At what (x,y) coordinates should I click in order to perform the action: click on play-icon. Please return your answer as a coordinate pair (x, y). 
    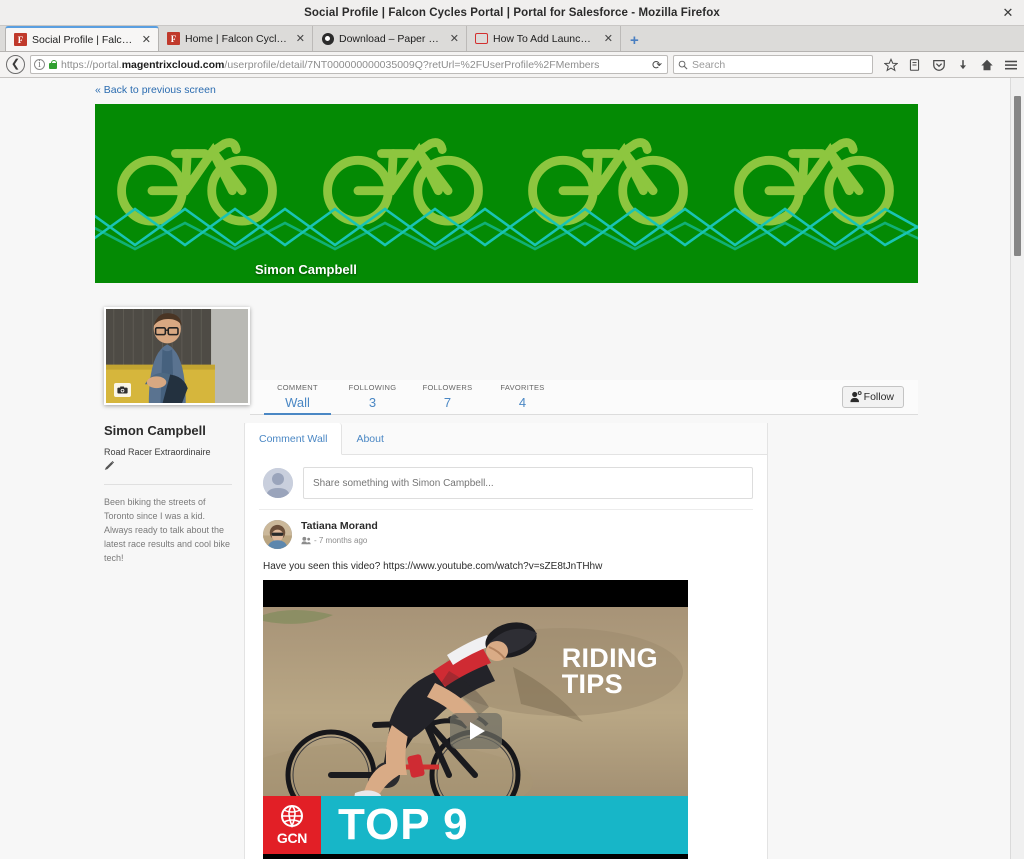
    Looking at the image, I should click on (475, 730).